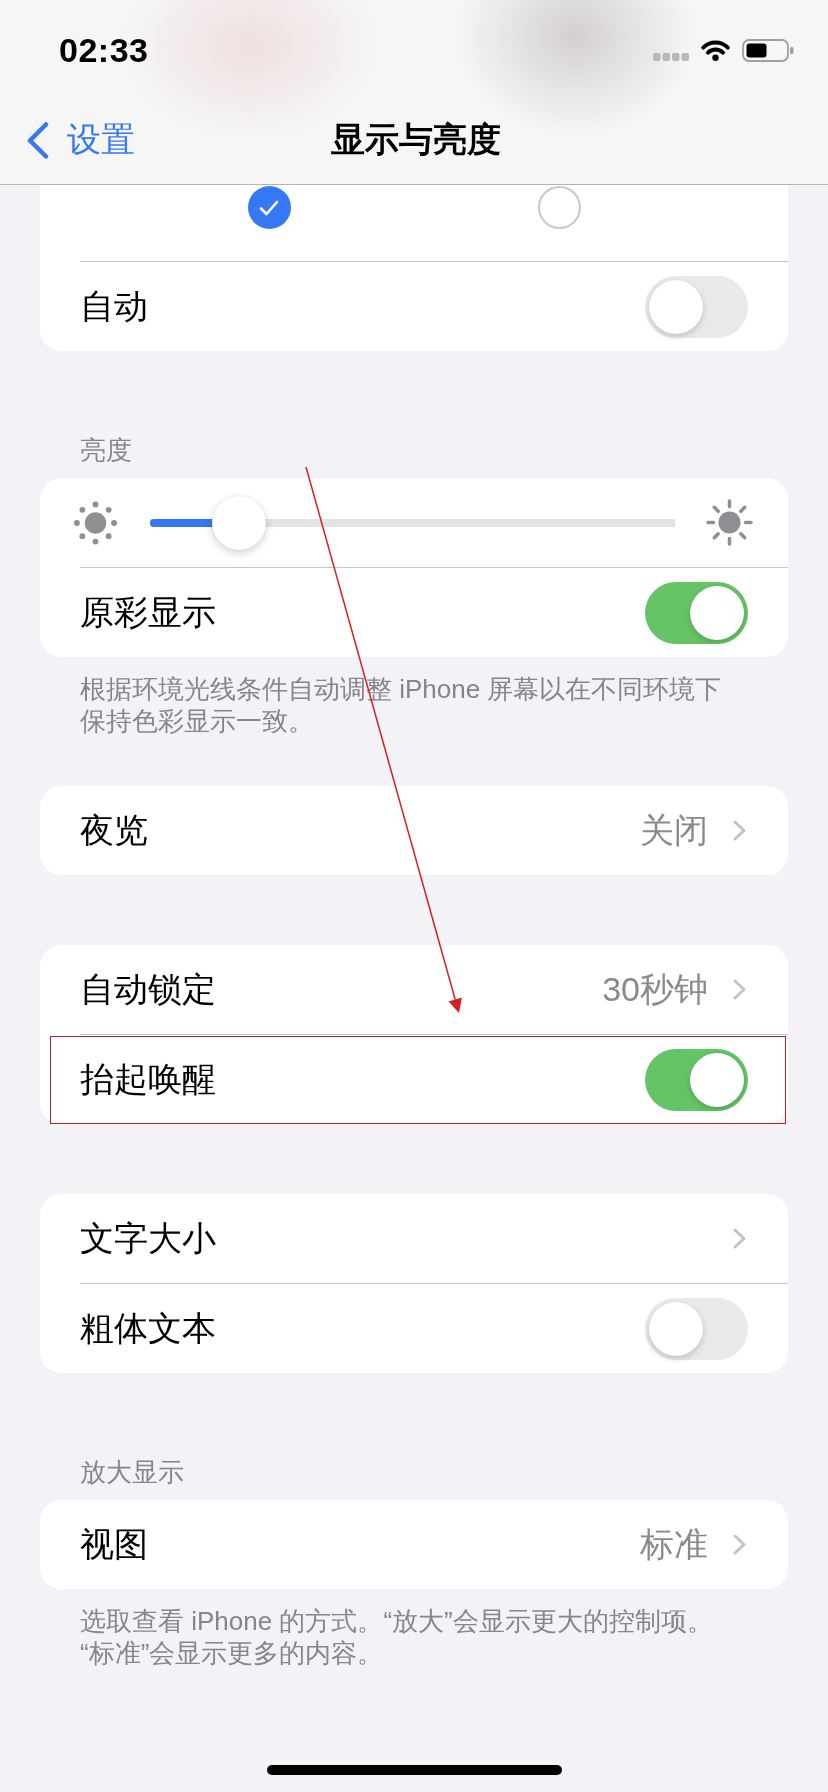 The height and width of the screenshot is (1792, 828). What do you see at coordinates (416, 139) in the screenshot?
I see `nav-title: 显示与亮度` at bounding box center [416, 139].